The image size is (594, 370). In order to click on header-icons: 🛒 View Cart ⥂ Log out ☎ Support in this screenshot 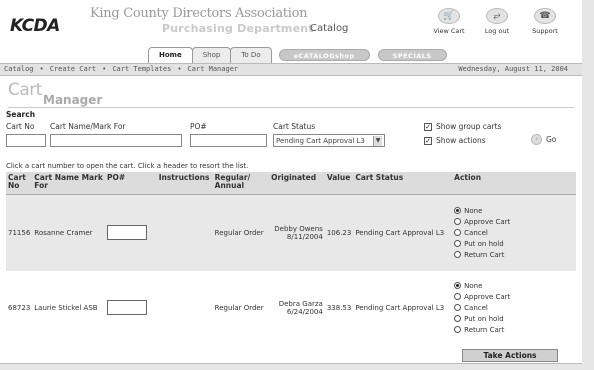, I will do `click(497, 21)`.